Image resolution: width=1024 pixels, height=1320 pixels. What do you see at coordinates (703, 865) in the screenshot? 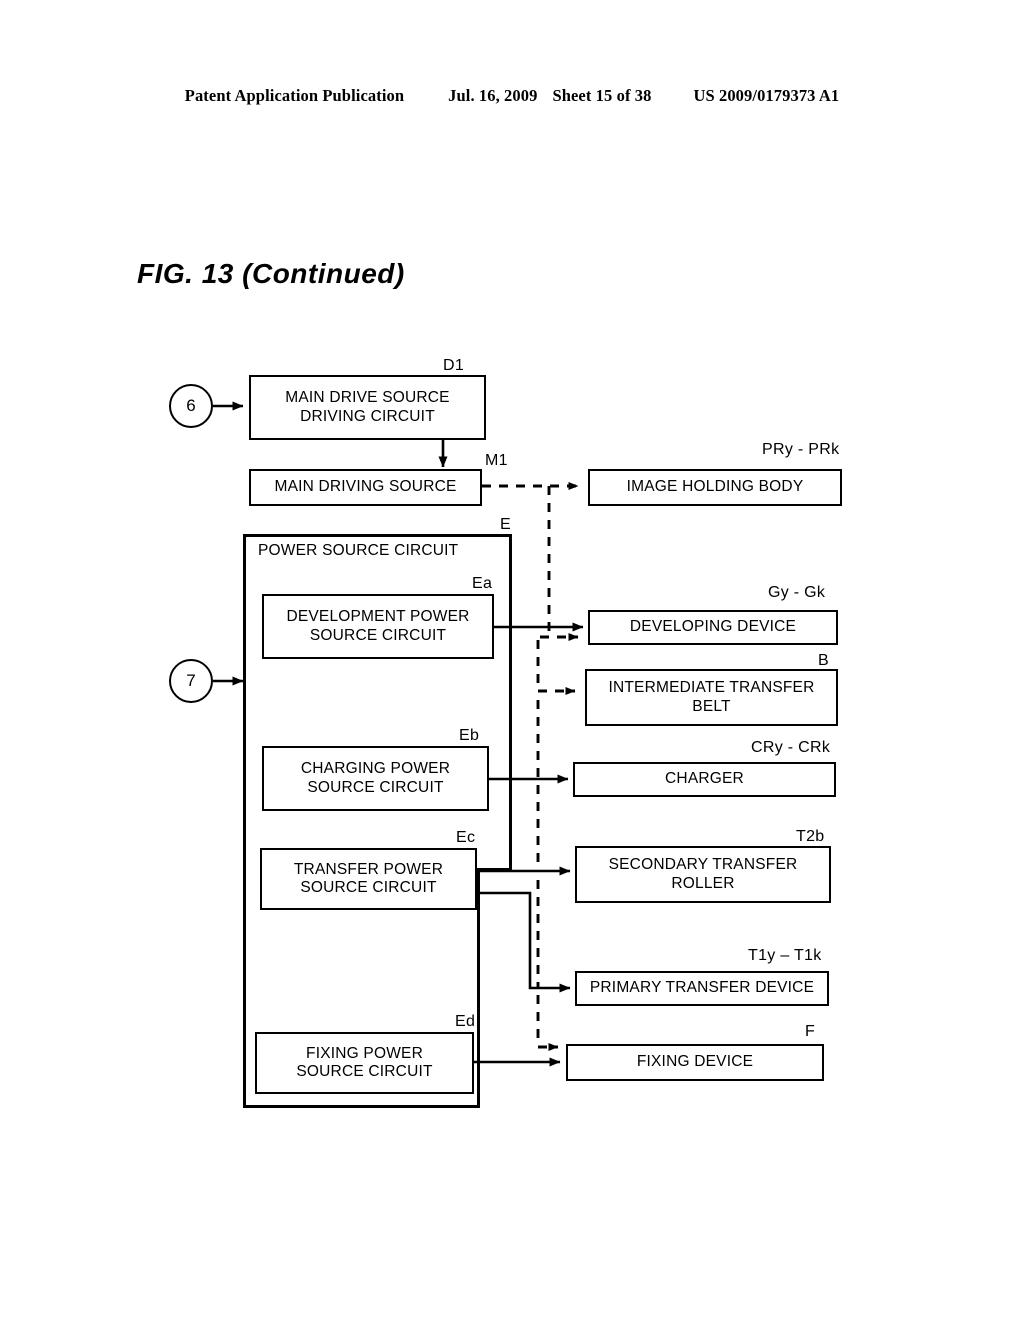
I see `box-secondary-transfer-roller-line1: SECONDARY TRANSFER` at bounding box center [703, 865].